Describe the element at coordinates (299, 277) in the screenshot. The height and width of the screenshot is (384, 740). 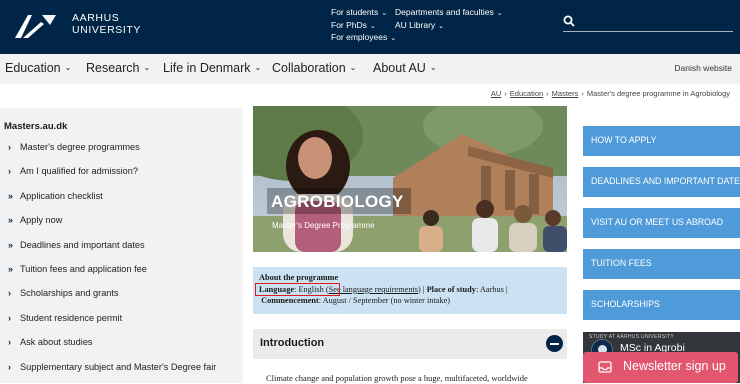
I see `about-heading: About the programme` at that location.